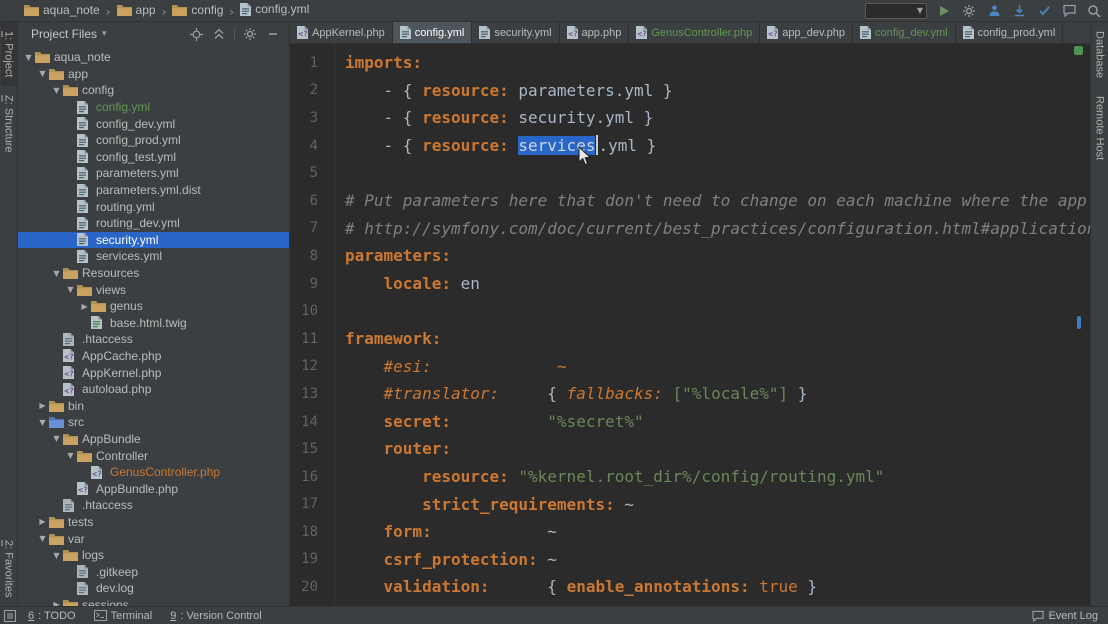  I want to click on editor-line: 14 secret: "%secret%", so click(690, 422).